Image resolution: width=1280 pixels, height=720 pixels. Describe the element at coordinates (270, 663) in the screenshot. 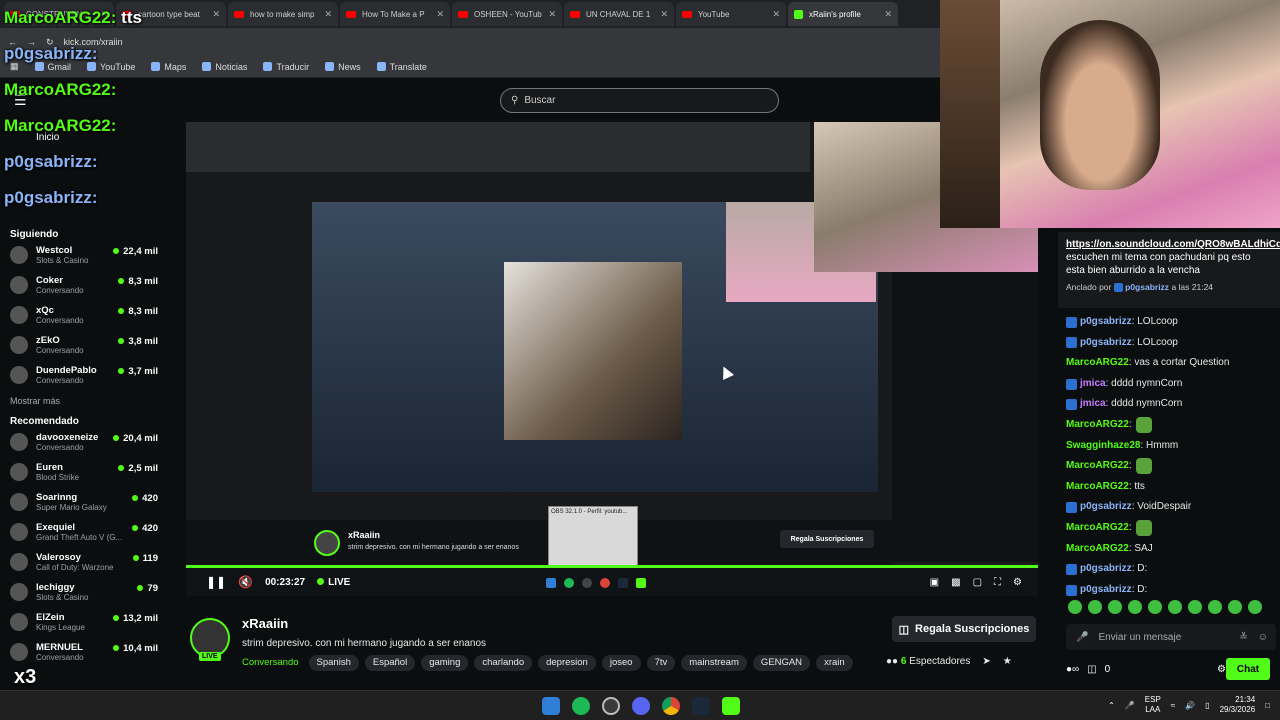

I see `stream-category: Conversando` at that location.